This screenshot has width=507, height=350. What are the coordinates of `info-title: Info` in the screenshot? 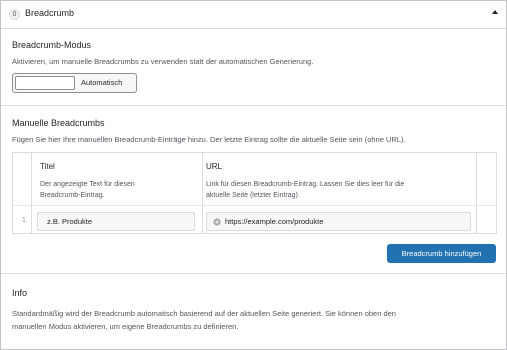 It's located at (20, 293).